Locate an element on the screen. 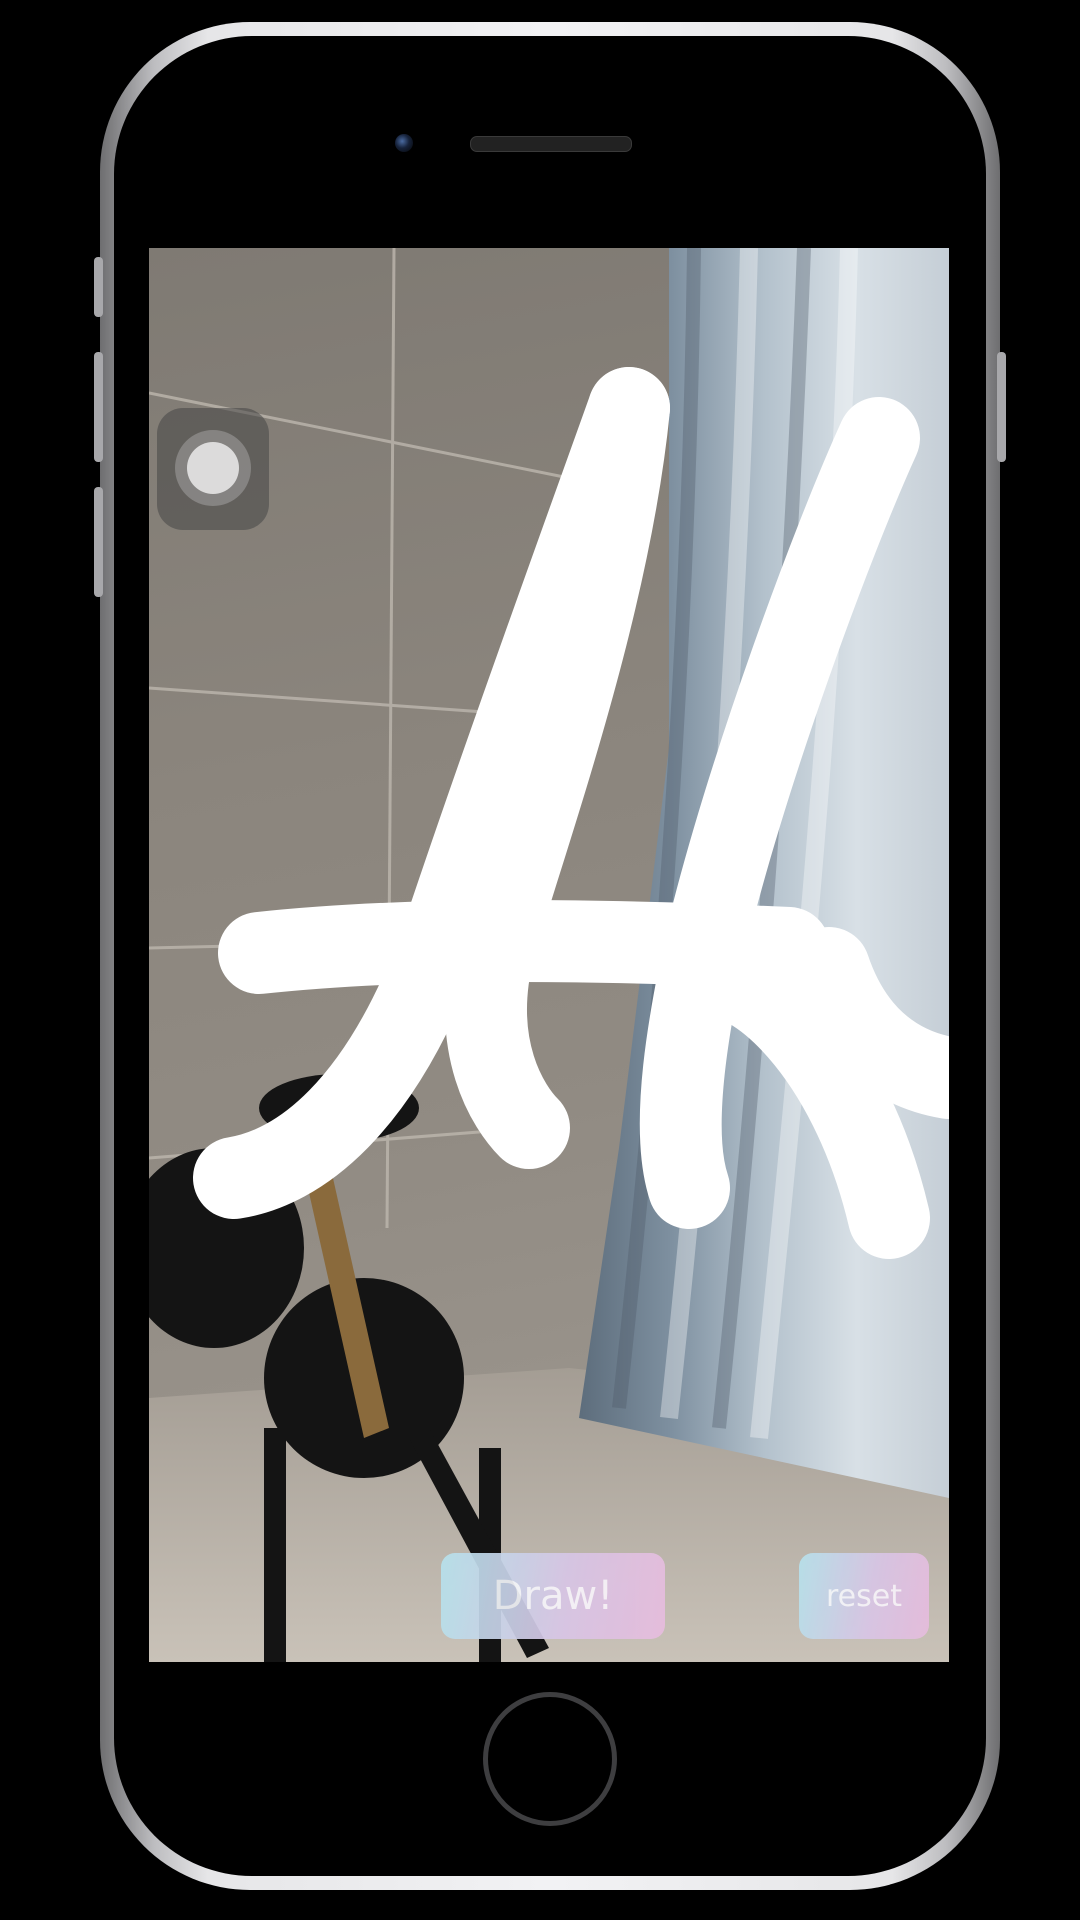 This screenshot has height=1920, width=1080. draw-button: Draw! is located at coordinates (553, 1596).